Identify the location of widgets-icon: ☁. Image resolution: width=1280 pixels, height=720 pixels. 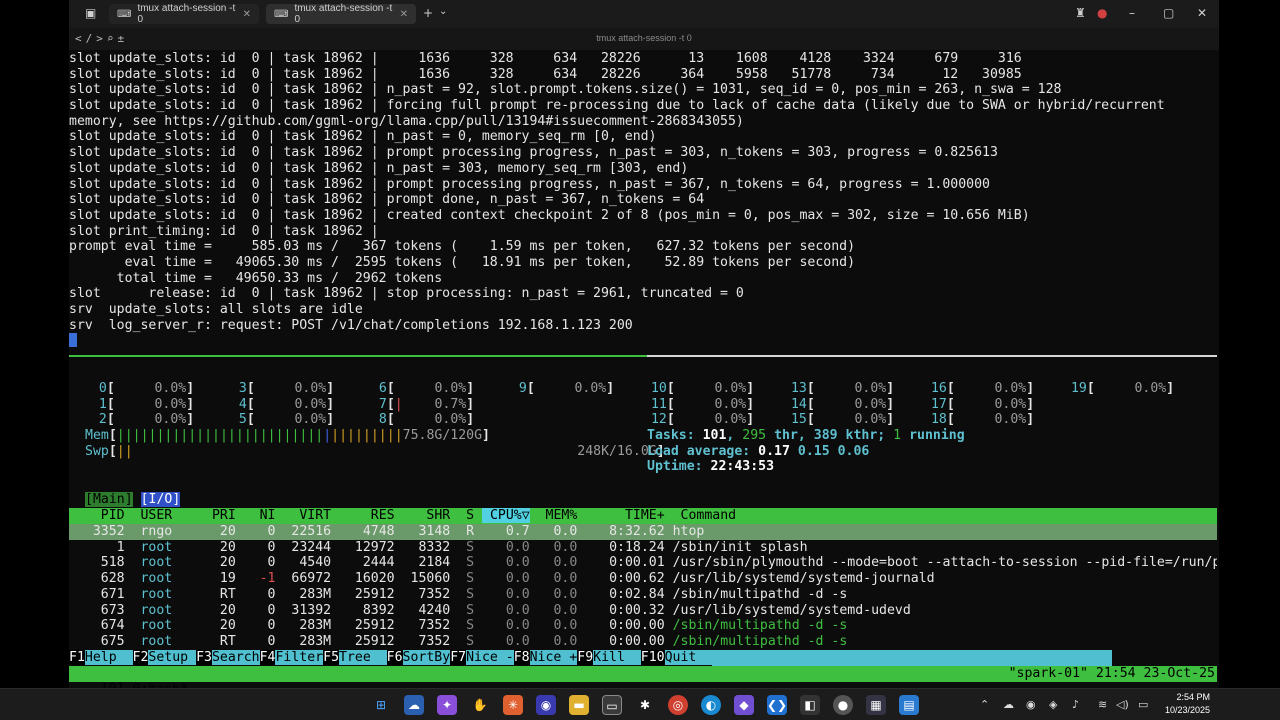
(414, 705).